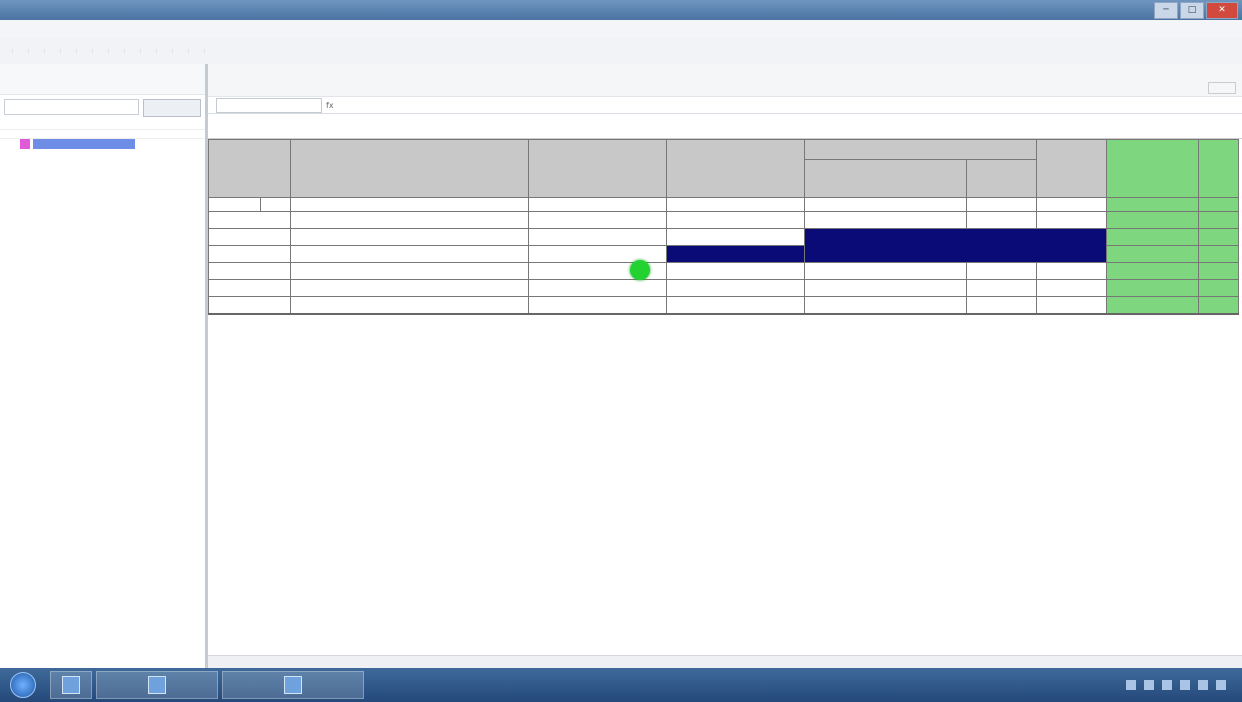  What do you see at coordinates (330, 105) in the screenshot?
I see `fx-icon: fx` at bounding box center [330, 105].